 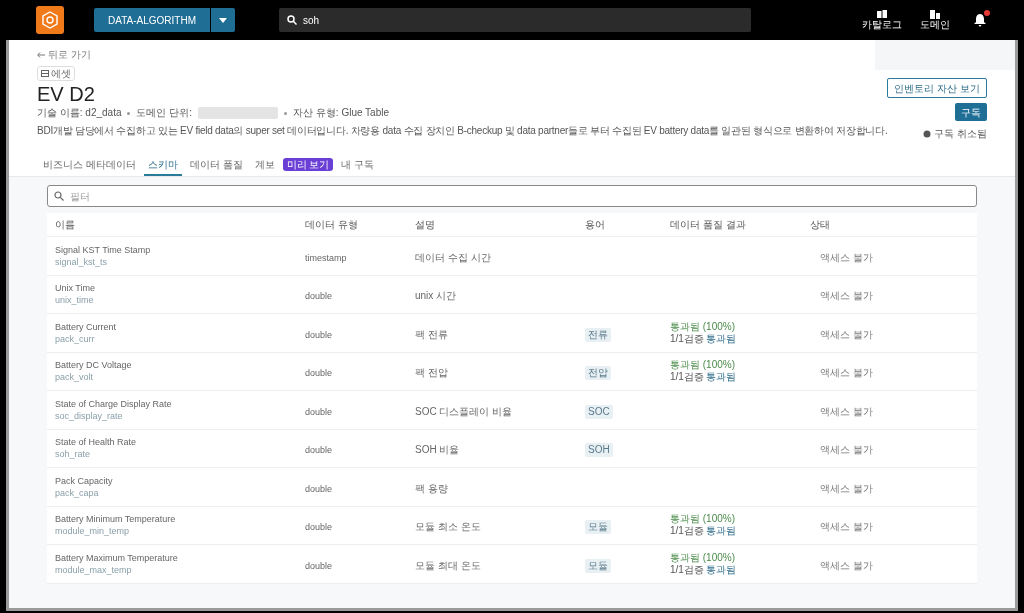 I want to click on page-title: EV D2, so click(x=66, y=94).